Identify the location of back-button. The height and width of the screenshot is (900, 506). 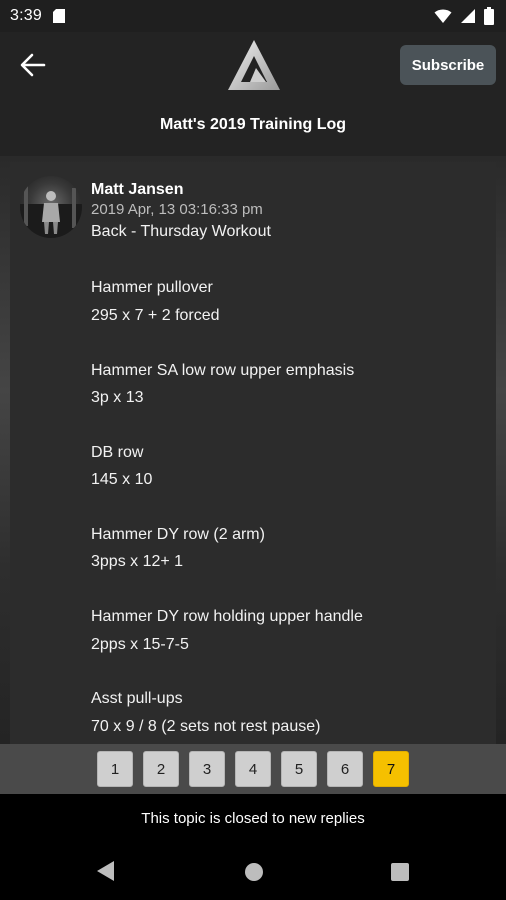
(36, 65).